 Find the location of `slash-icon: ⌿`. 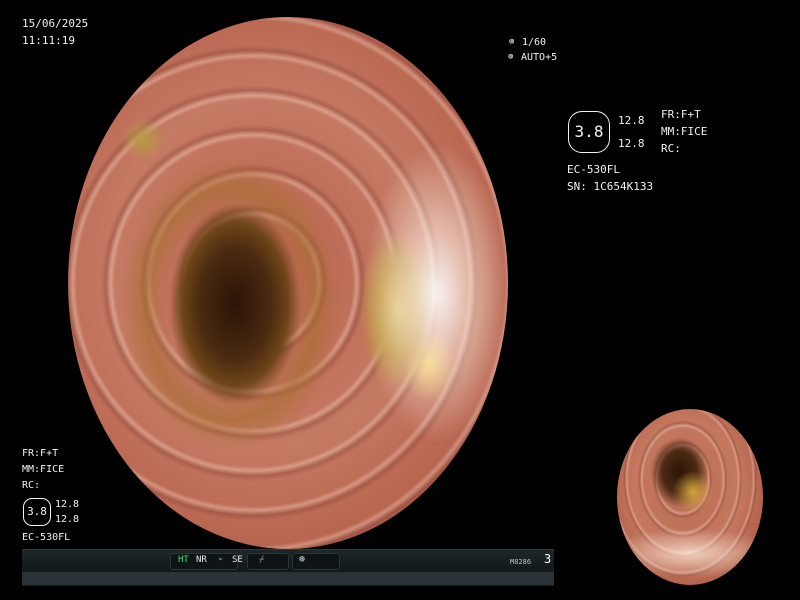

slash-icon: ⌿ is located at coordinates (262, 560).